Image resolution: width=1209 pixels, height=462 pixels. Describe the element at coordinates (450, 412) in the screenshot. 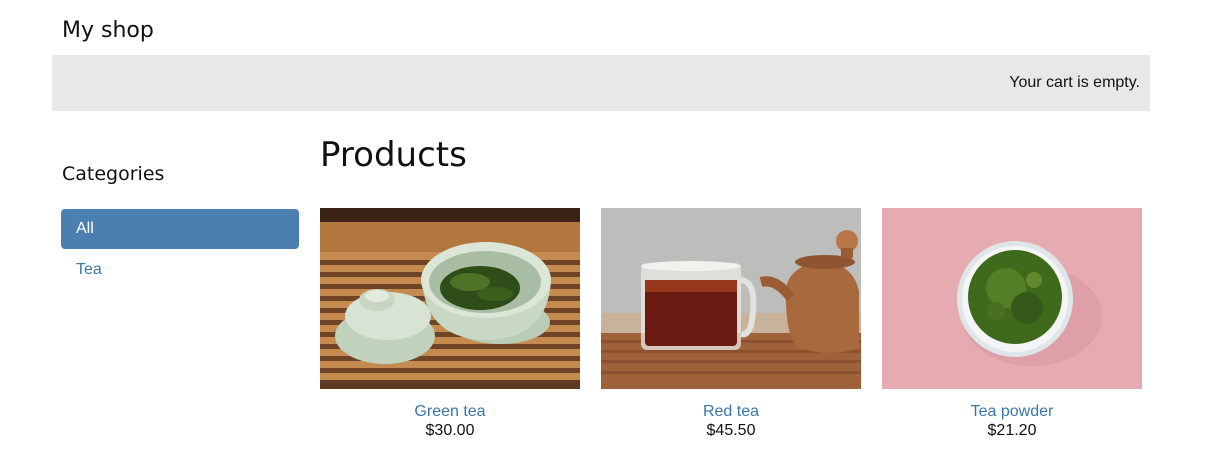

I see `product-name-link: Green tea` at that location.